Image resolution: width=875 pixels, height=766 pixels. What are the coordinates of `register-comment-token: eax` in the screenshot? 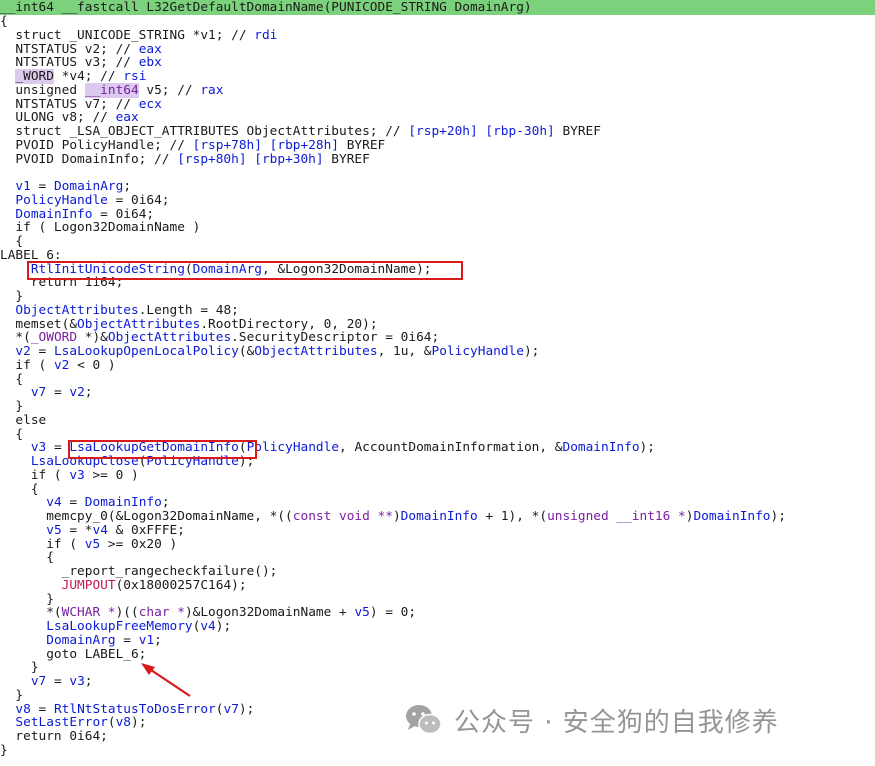 It's located at (150, 49).